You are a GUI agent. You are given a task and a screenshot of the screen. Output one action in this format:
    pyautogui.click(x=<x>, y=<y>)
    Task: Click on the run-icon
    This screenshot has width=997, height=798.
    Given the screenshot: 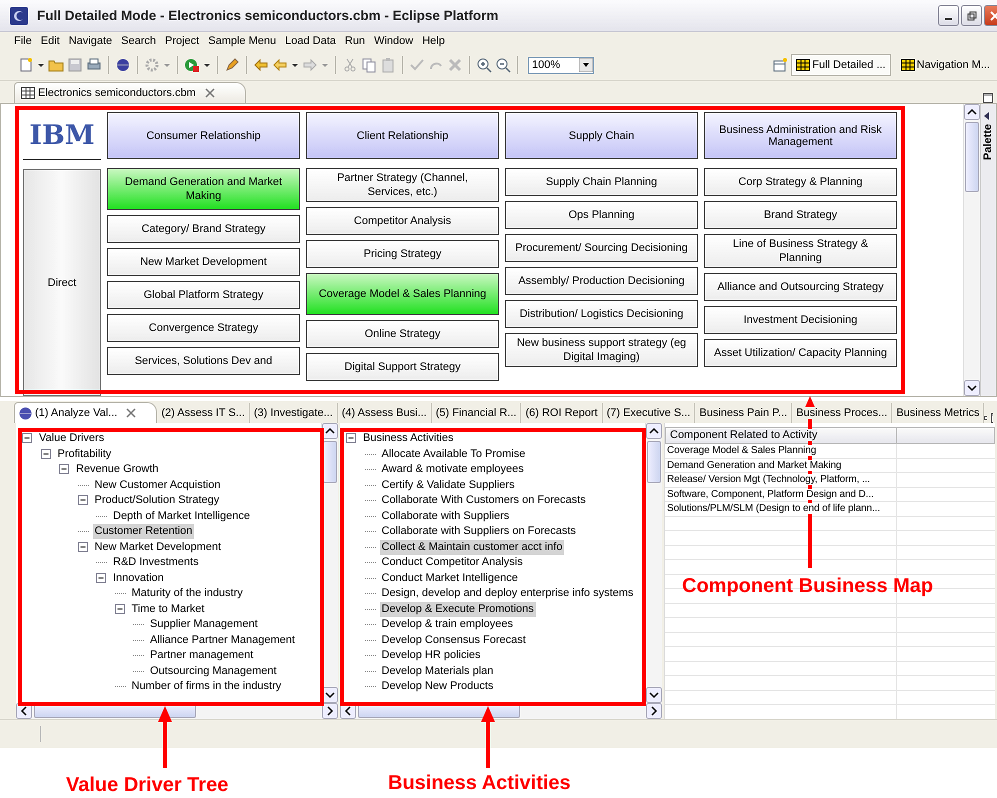 What is the action you would take?
    pyautogui.click(x=192, y=65)
    